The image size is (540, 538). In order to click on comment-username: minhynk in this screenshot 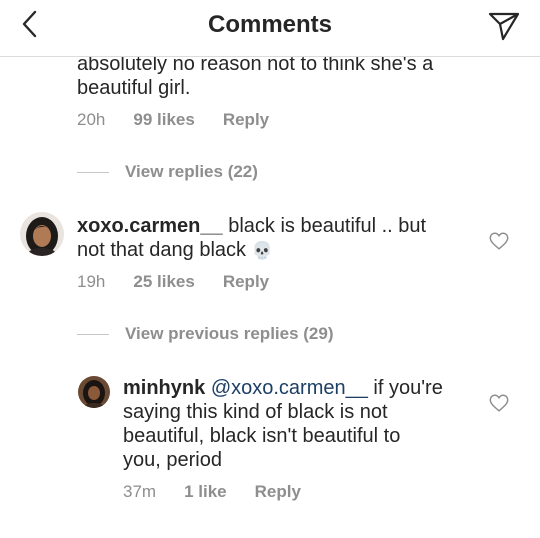, I will do `click(164, 388)`.